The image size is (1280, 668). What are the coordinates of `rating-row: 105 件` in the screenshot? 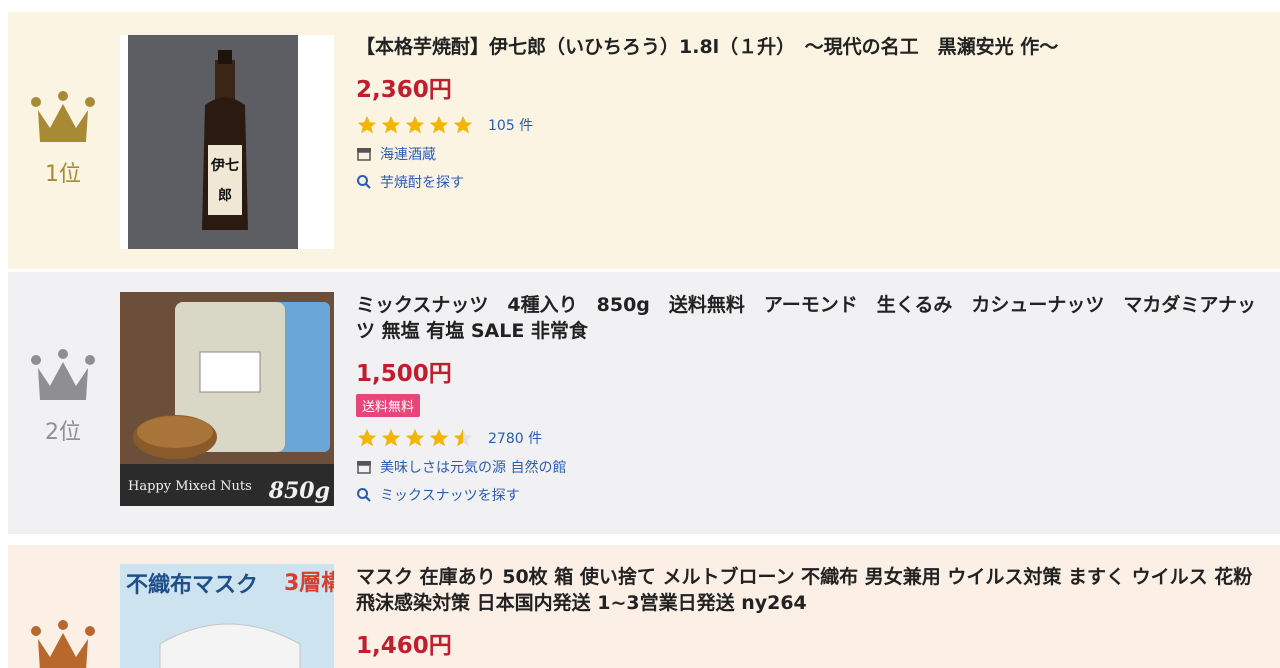 It's located at (812, 125).